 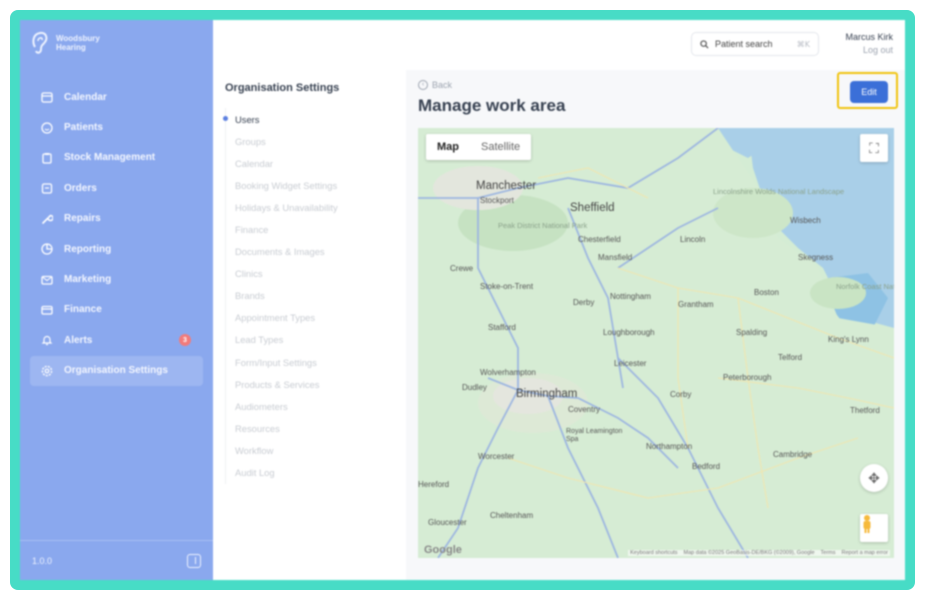 I want to click on sidebar-item-alerts: Alerts 3, so click(x=116, y=340).